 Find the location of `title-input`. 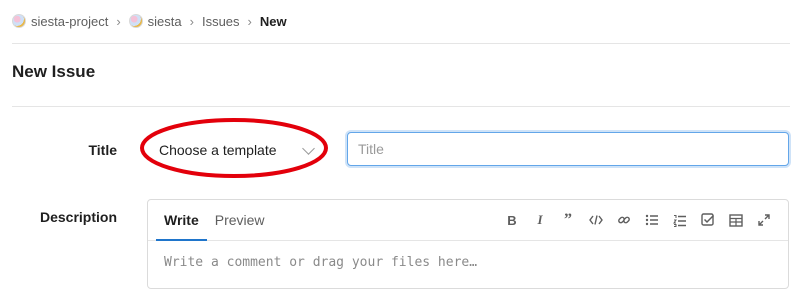

title-input is located at coordinates (568, 149).